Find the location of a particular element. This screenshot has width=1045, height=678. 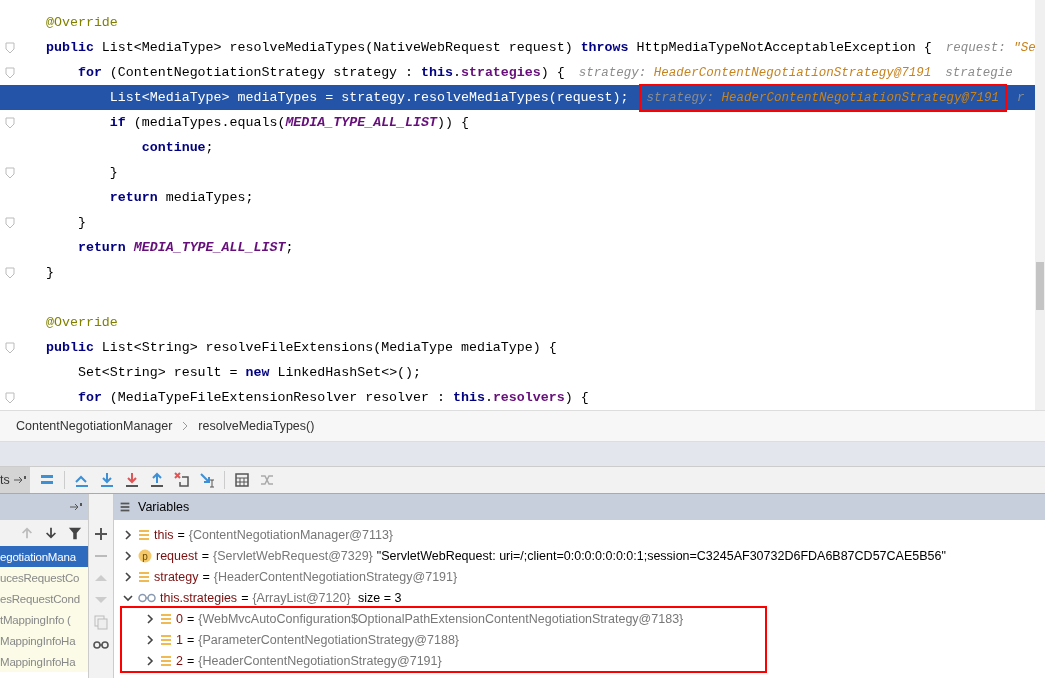

code-line: public List<MediaType> resolveMediaTypes(NativeWebRequest request) throws HttpMediaTypeNotAcceptableException { request: "Se is located at coordinates (517, 47).